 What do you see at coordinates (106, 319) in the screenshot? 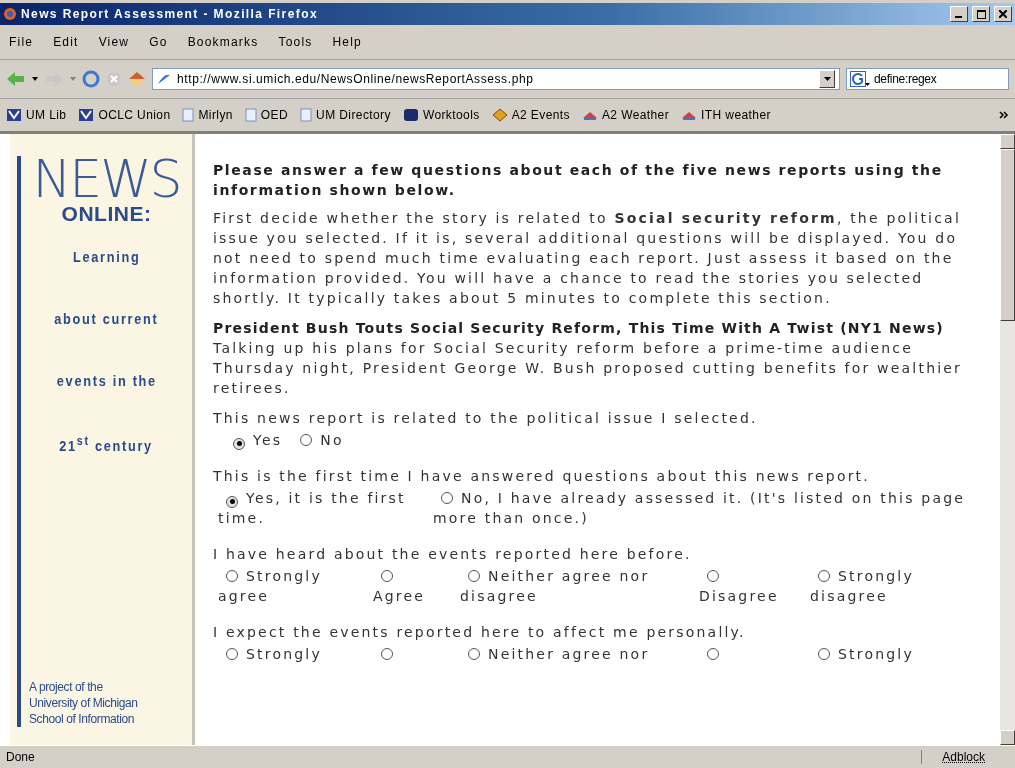
I see `tagline-text: about current` at bounding box center [106, 319].